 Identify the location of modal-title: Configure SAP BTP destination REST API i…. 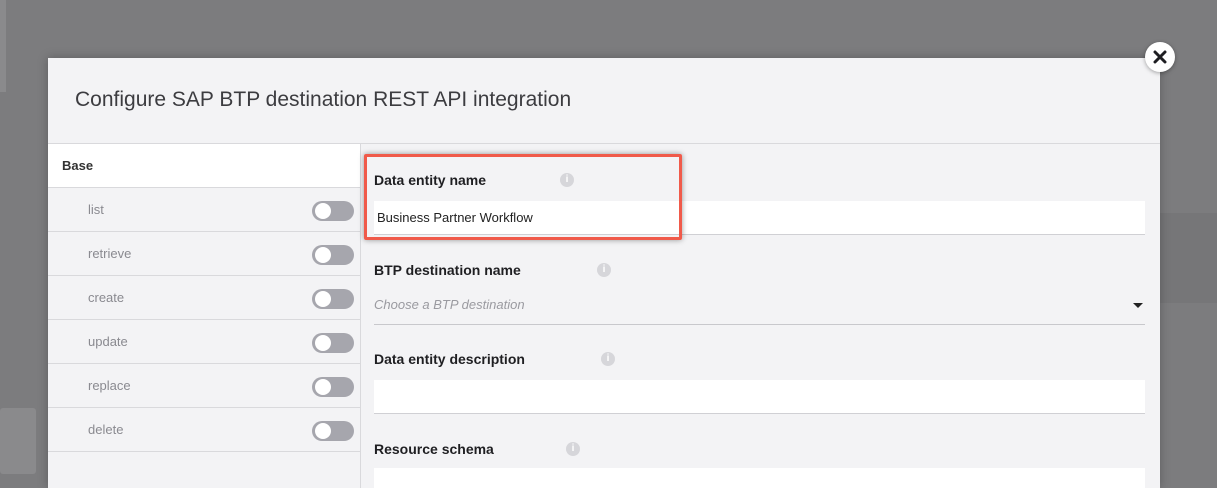
(323, 99).